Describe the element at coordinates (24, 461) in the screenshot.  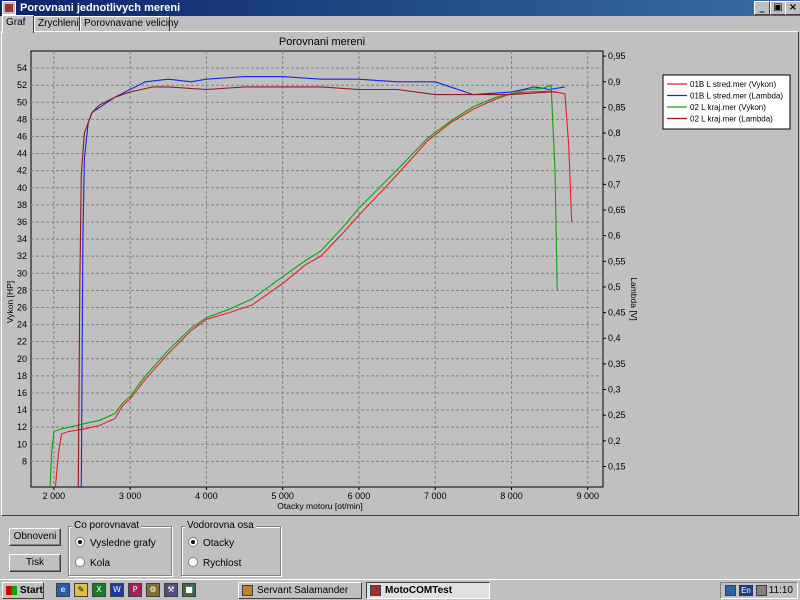
I see `y-left-tick-label: 8` at that location.